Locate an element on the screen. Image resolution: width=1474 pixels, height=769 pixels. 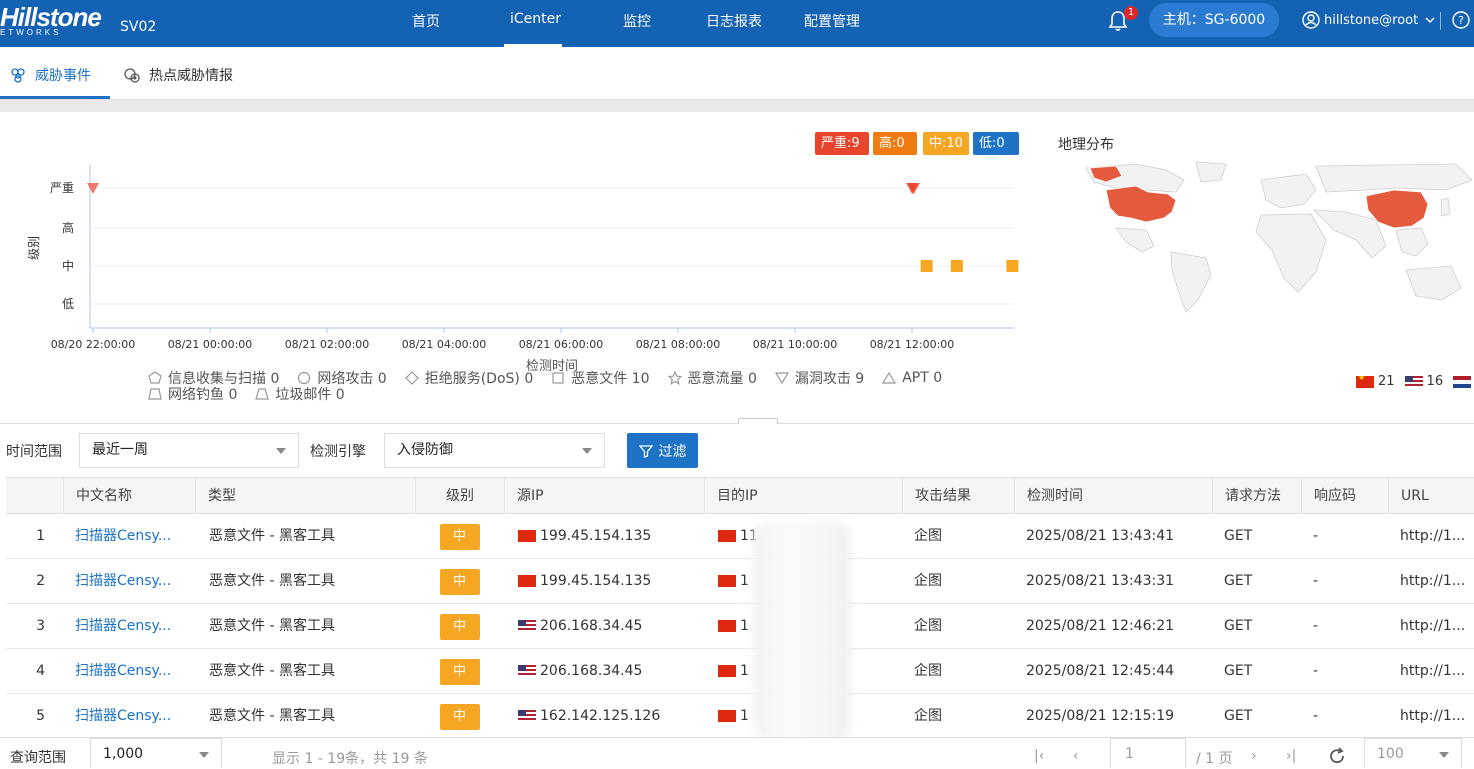
last-page-icon: ›| is located at coordinates (1291, 756).